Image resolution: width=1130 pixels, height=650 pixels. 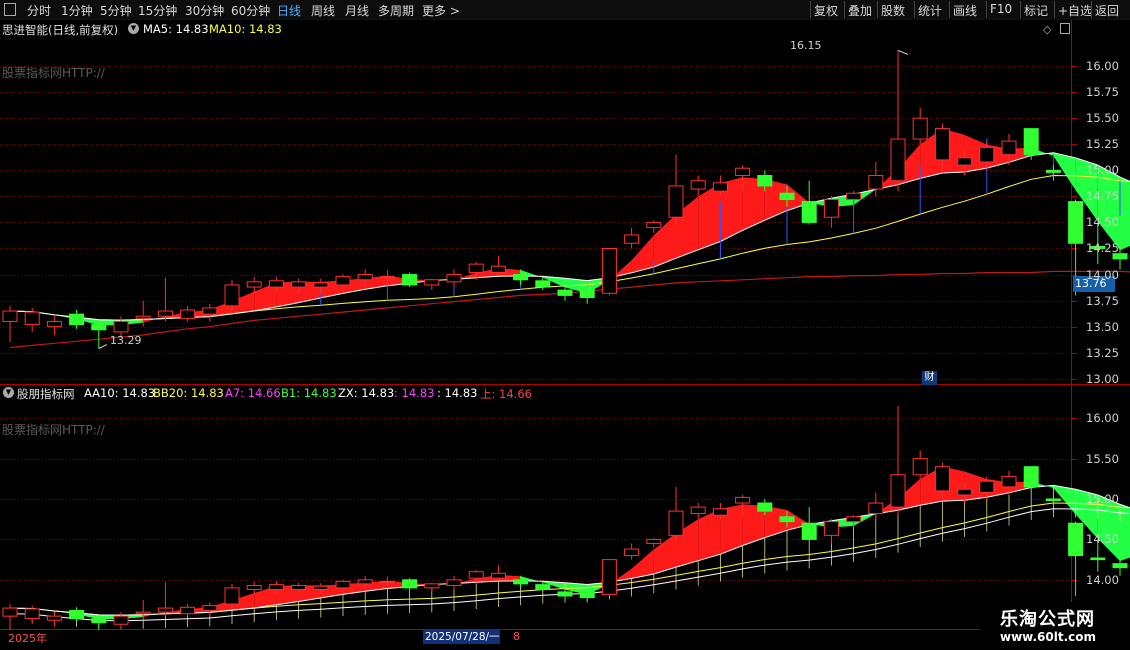 I want to click on y-tick-main: 13.25, so click(x=1102, y=352).